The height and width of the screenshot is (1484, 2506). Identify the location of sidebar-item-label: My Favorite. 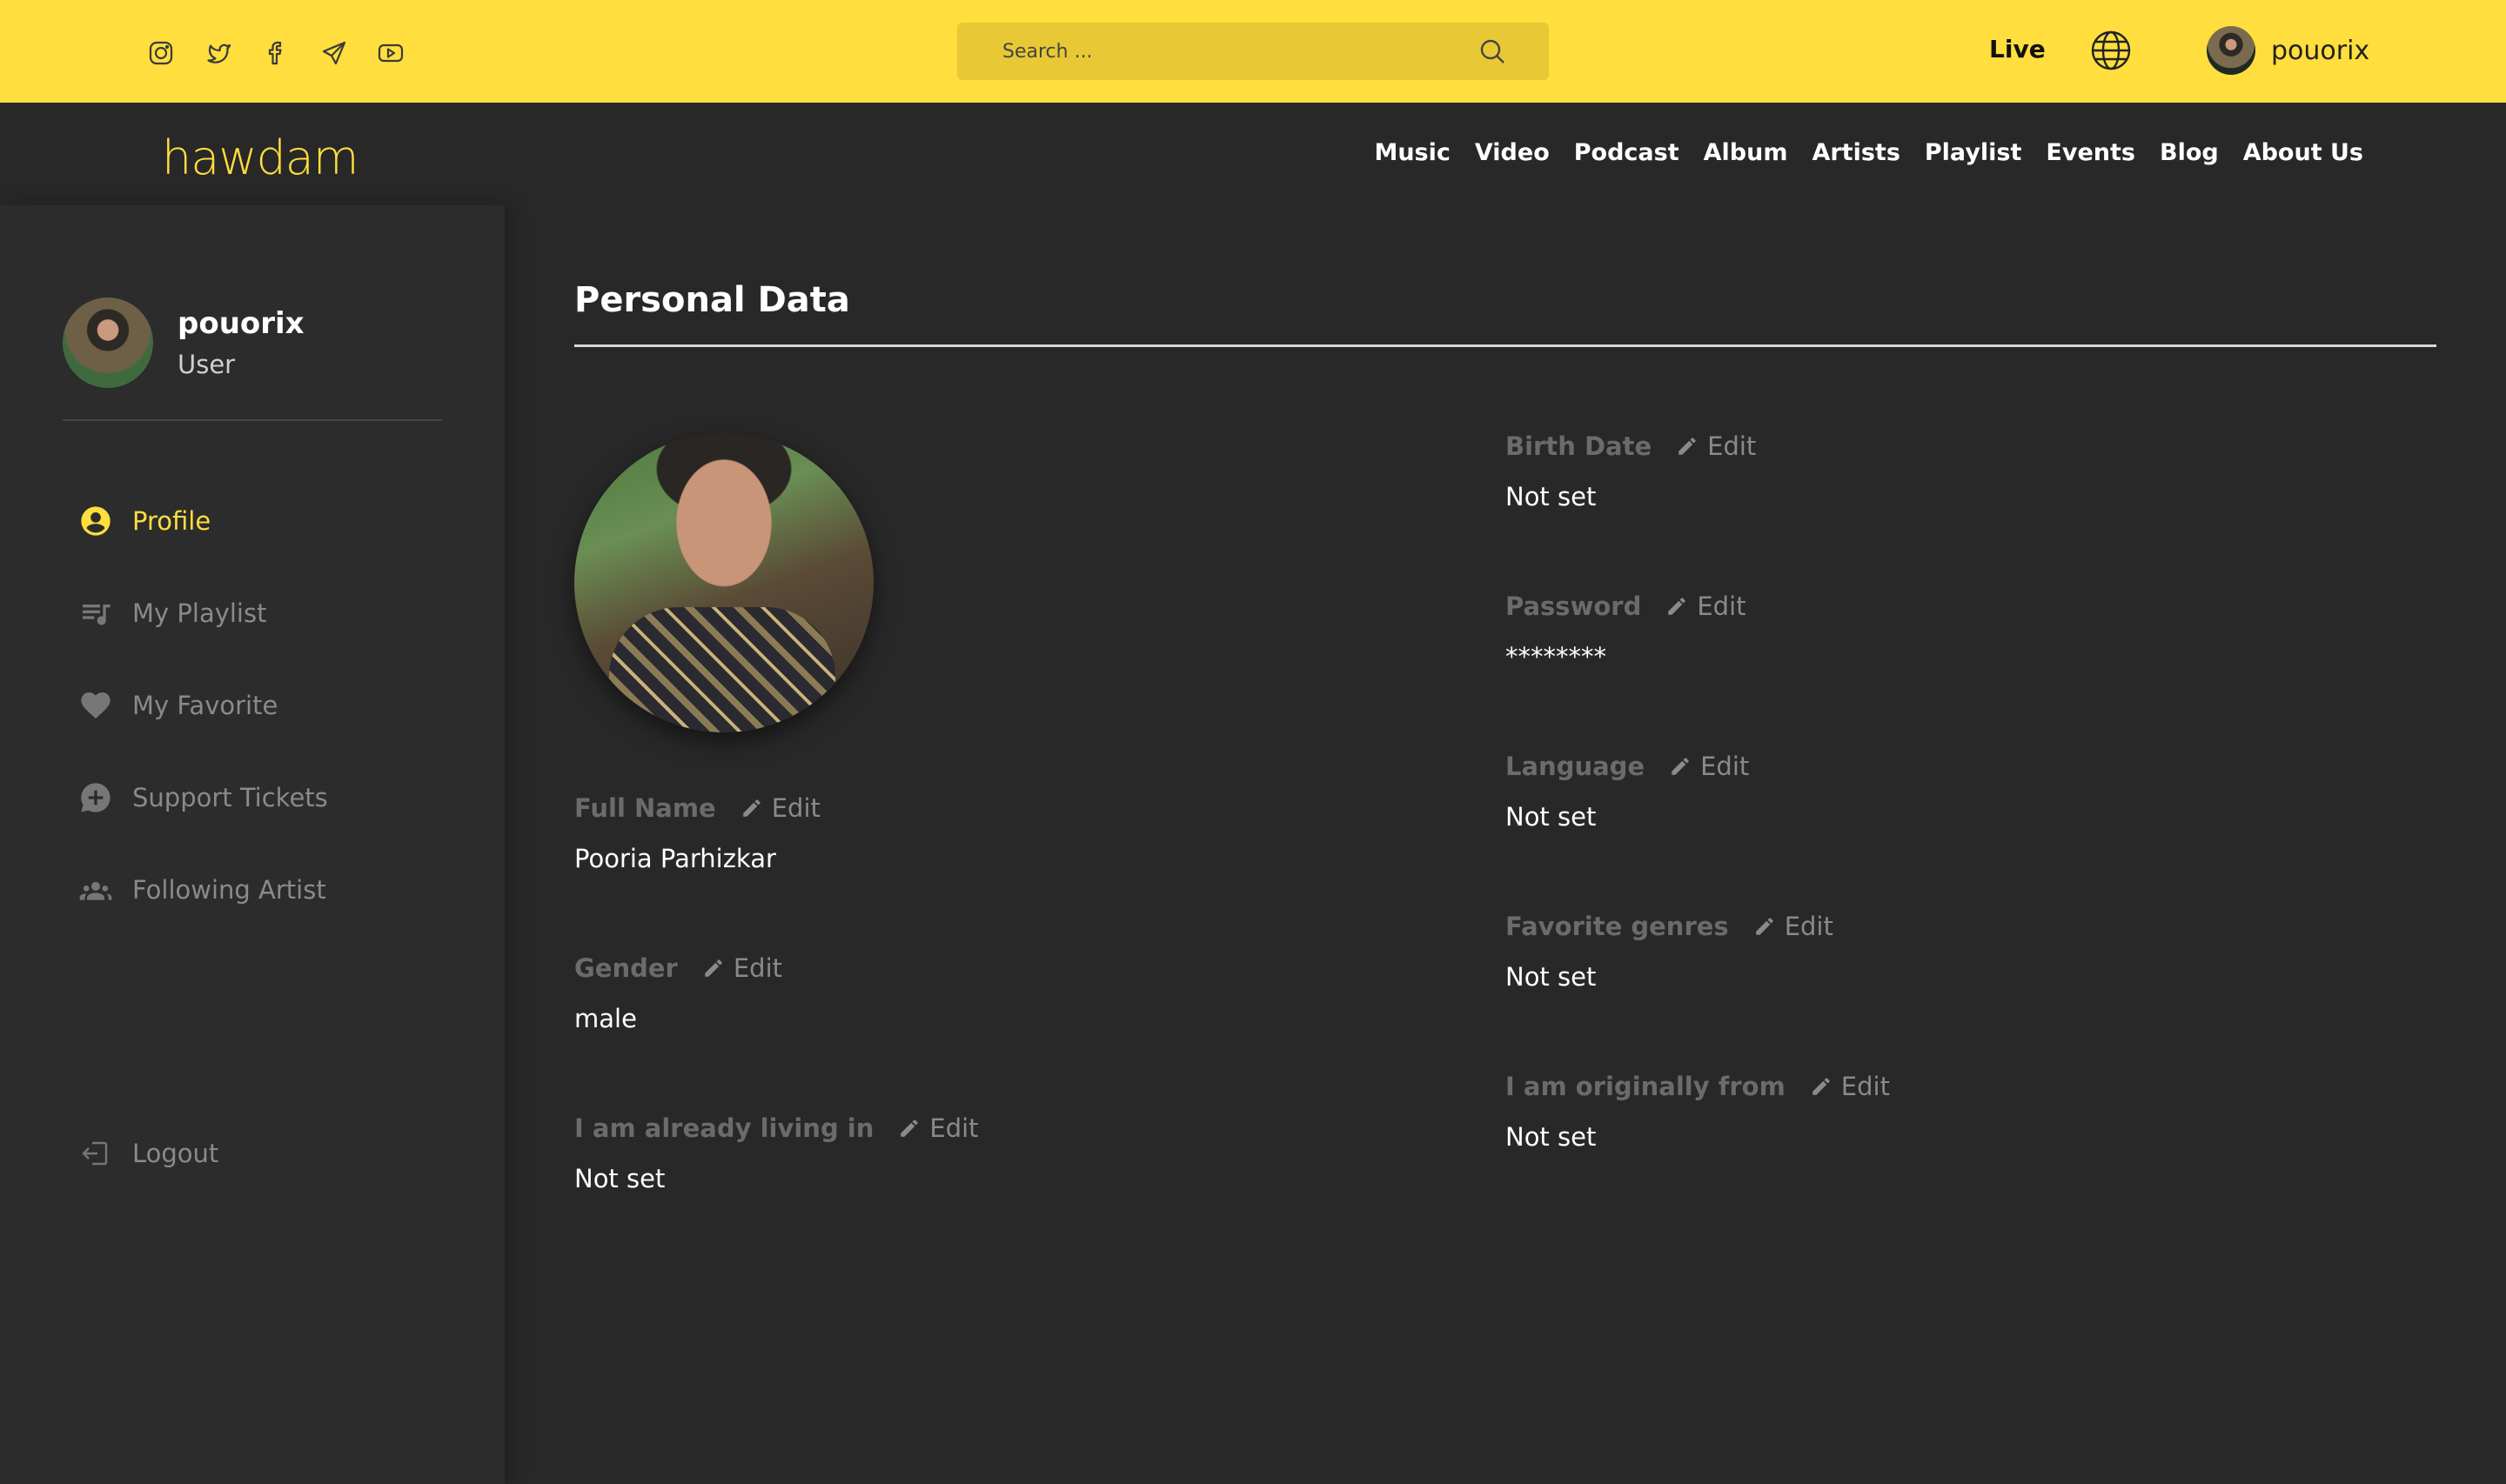
(205, 705).